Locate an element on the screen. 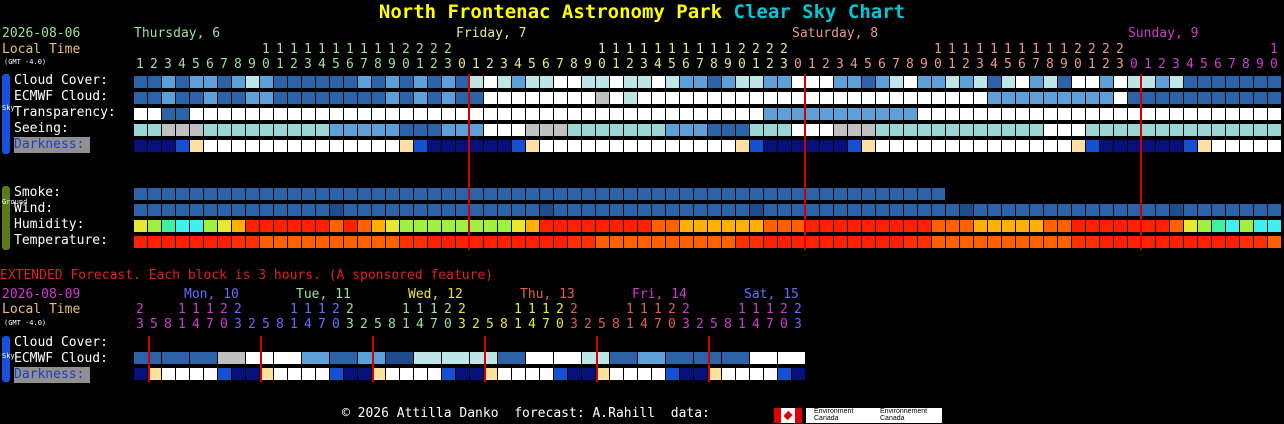  hour-units: 9 is located at coordinates (588, 64).